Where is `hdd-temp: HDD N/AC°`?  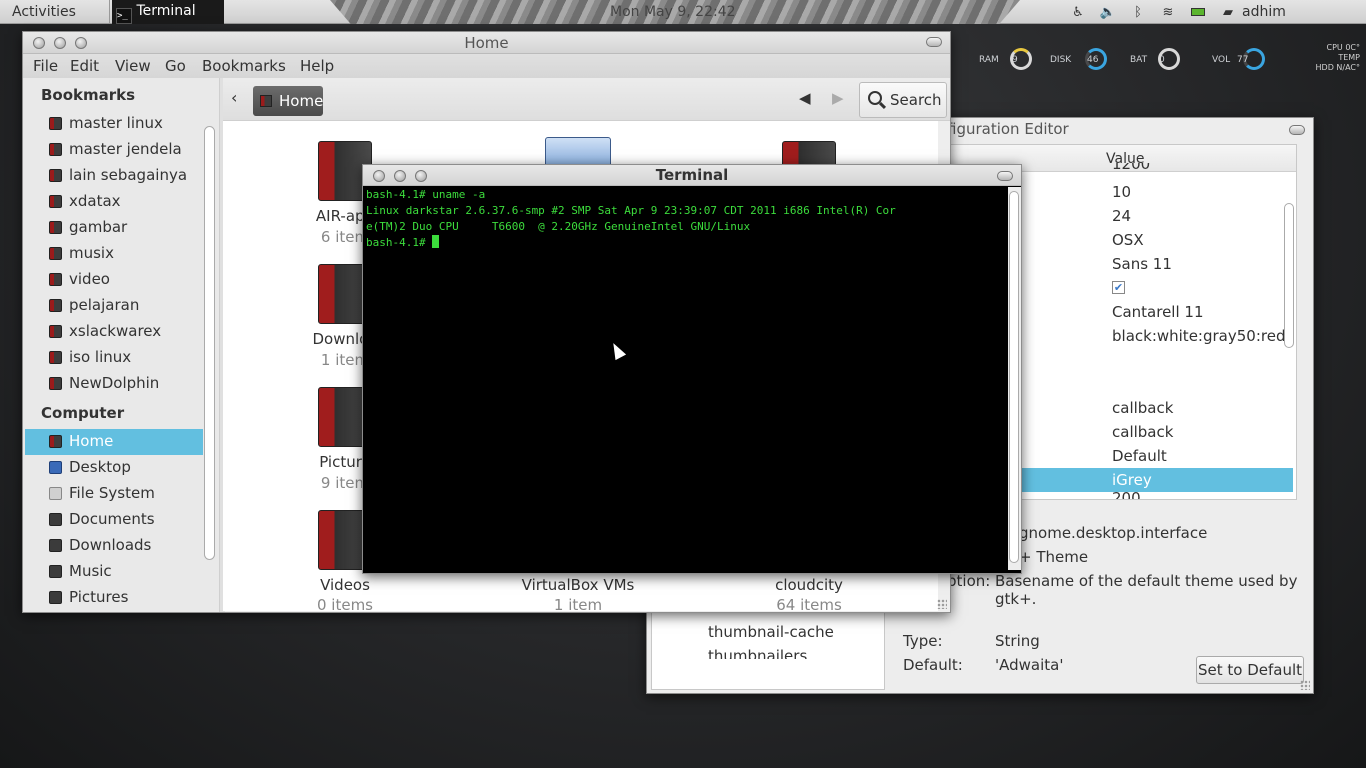 hdd-temp: HDD N/AC° is located at coordinates (1337, 67).